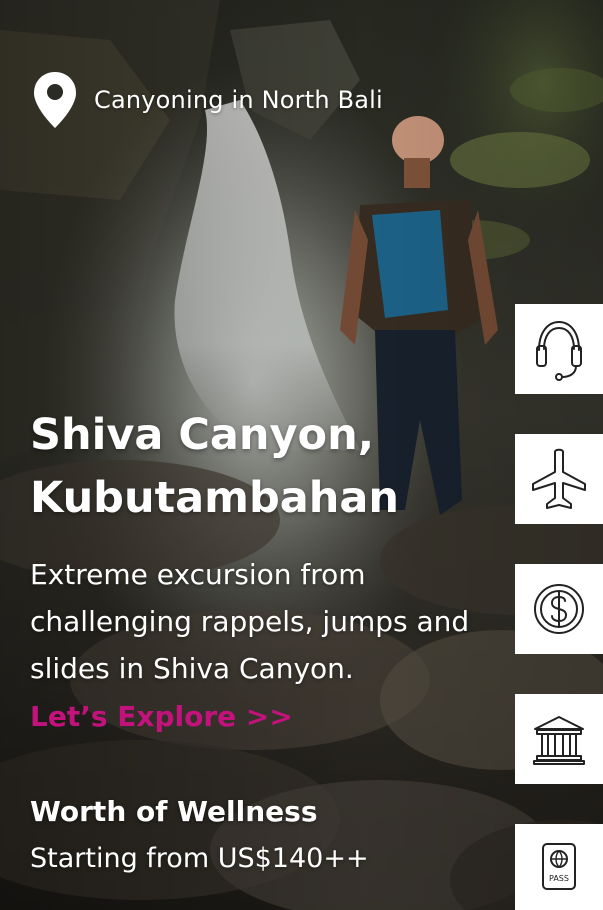 Image resolution: width=603 pixels, height=910 pixels. I want to click on dollar-coin-icon, so click(559, 609).